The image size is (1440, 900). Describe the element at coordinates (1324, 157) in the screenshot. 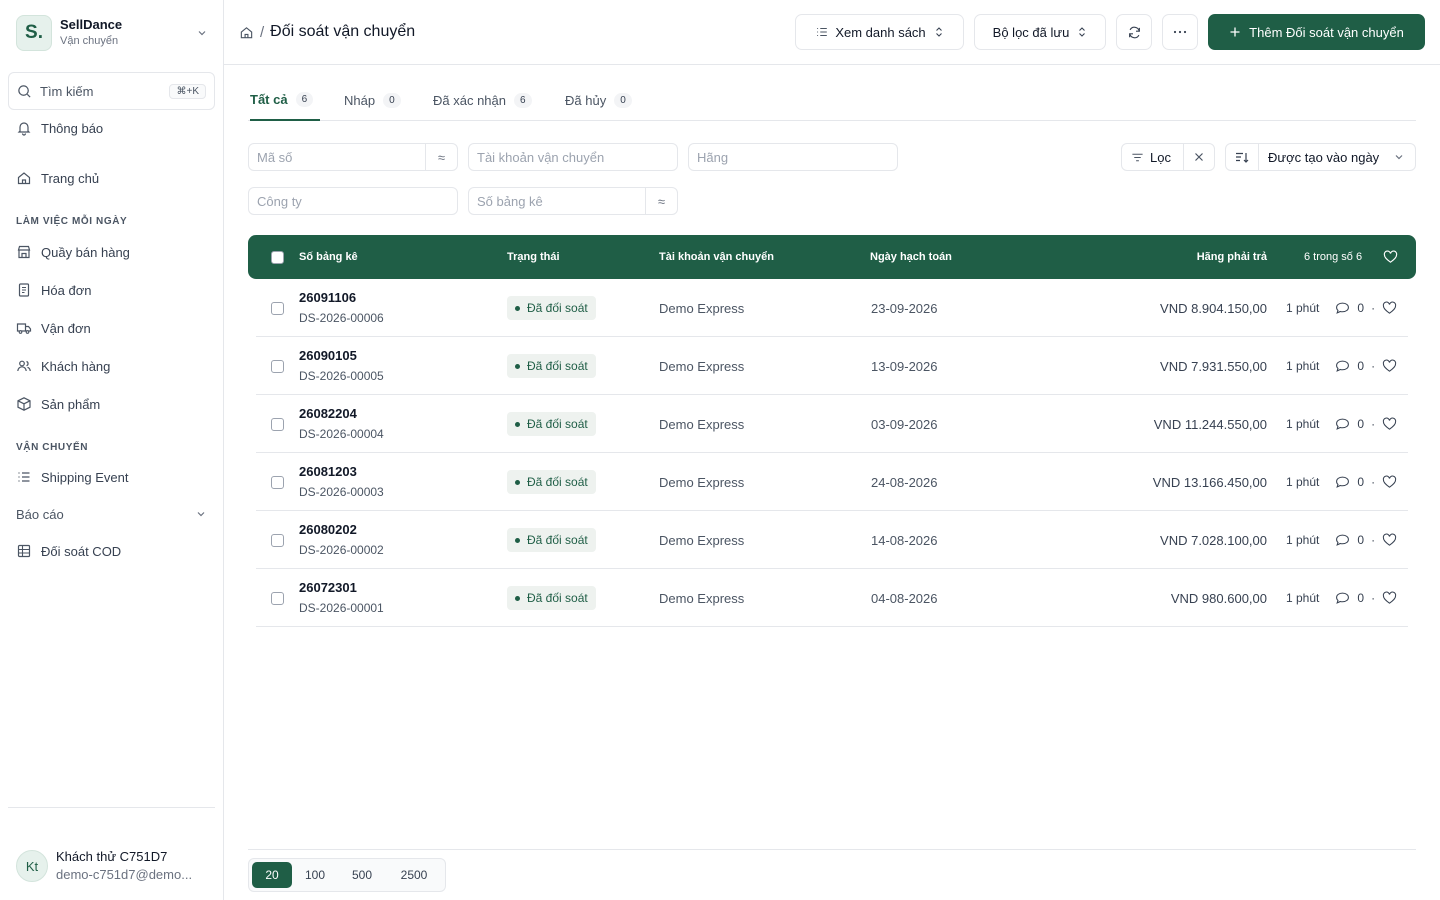

I see `sort-field-label: Được tạo vào ngày` at that location.